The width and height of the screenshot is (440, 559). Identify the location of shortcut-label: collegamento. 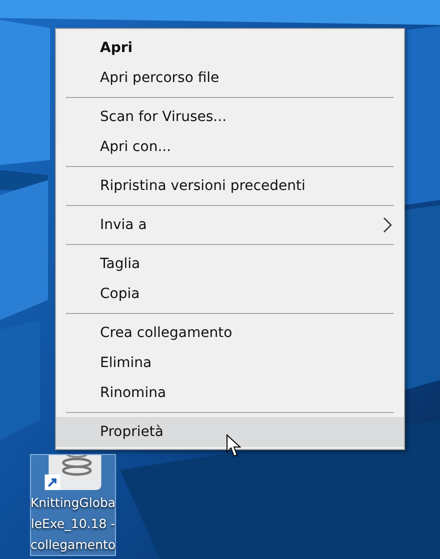
(73, 545).